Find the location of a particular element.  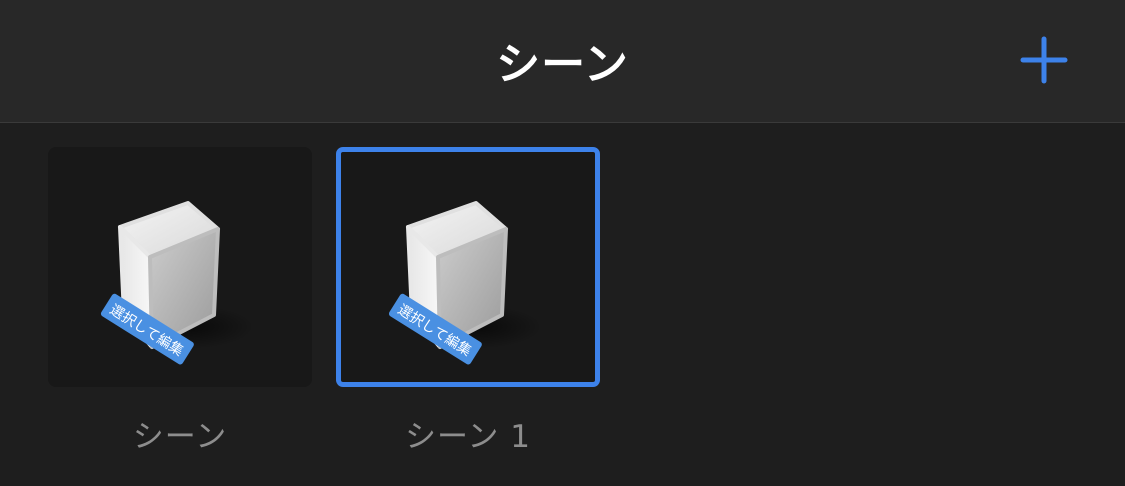

scene-card: 選択して編集 シーン is located at coordinates (180, 301).